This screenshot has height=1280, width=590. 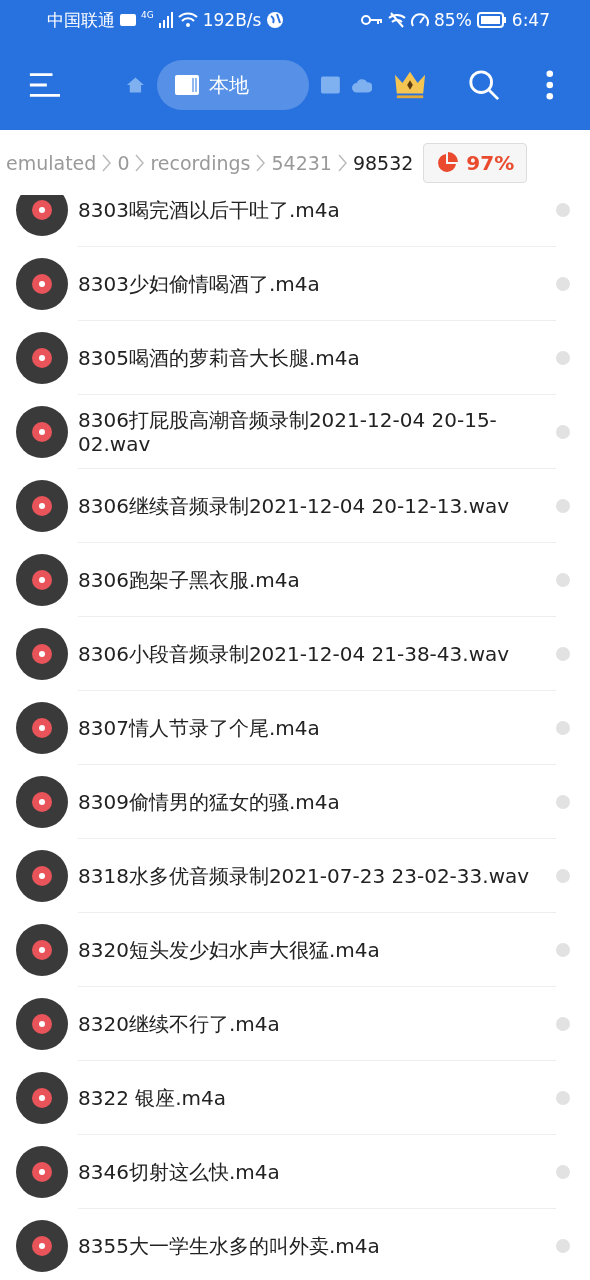 What do you see at coordinates (179, 1023) in the screenshot?
I see `file-name: 8320继续不行了.m4a` at bounding box center [179, 1023].